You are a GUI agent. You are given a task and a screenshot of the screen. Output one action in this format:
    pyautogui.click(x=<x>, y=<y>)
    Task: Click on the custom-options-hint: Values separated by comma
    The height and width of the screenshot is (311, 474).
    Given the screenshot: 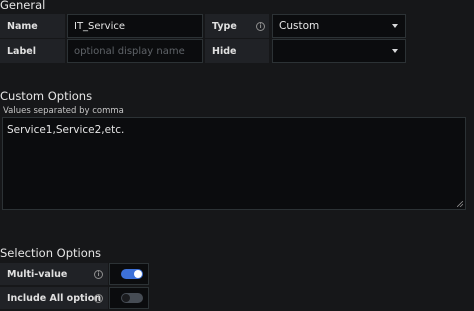 What is the action you would take?
    pyautogui.click(x=63, y=111)
    